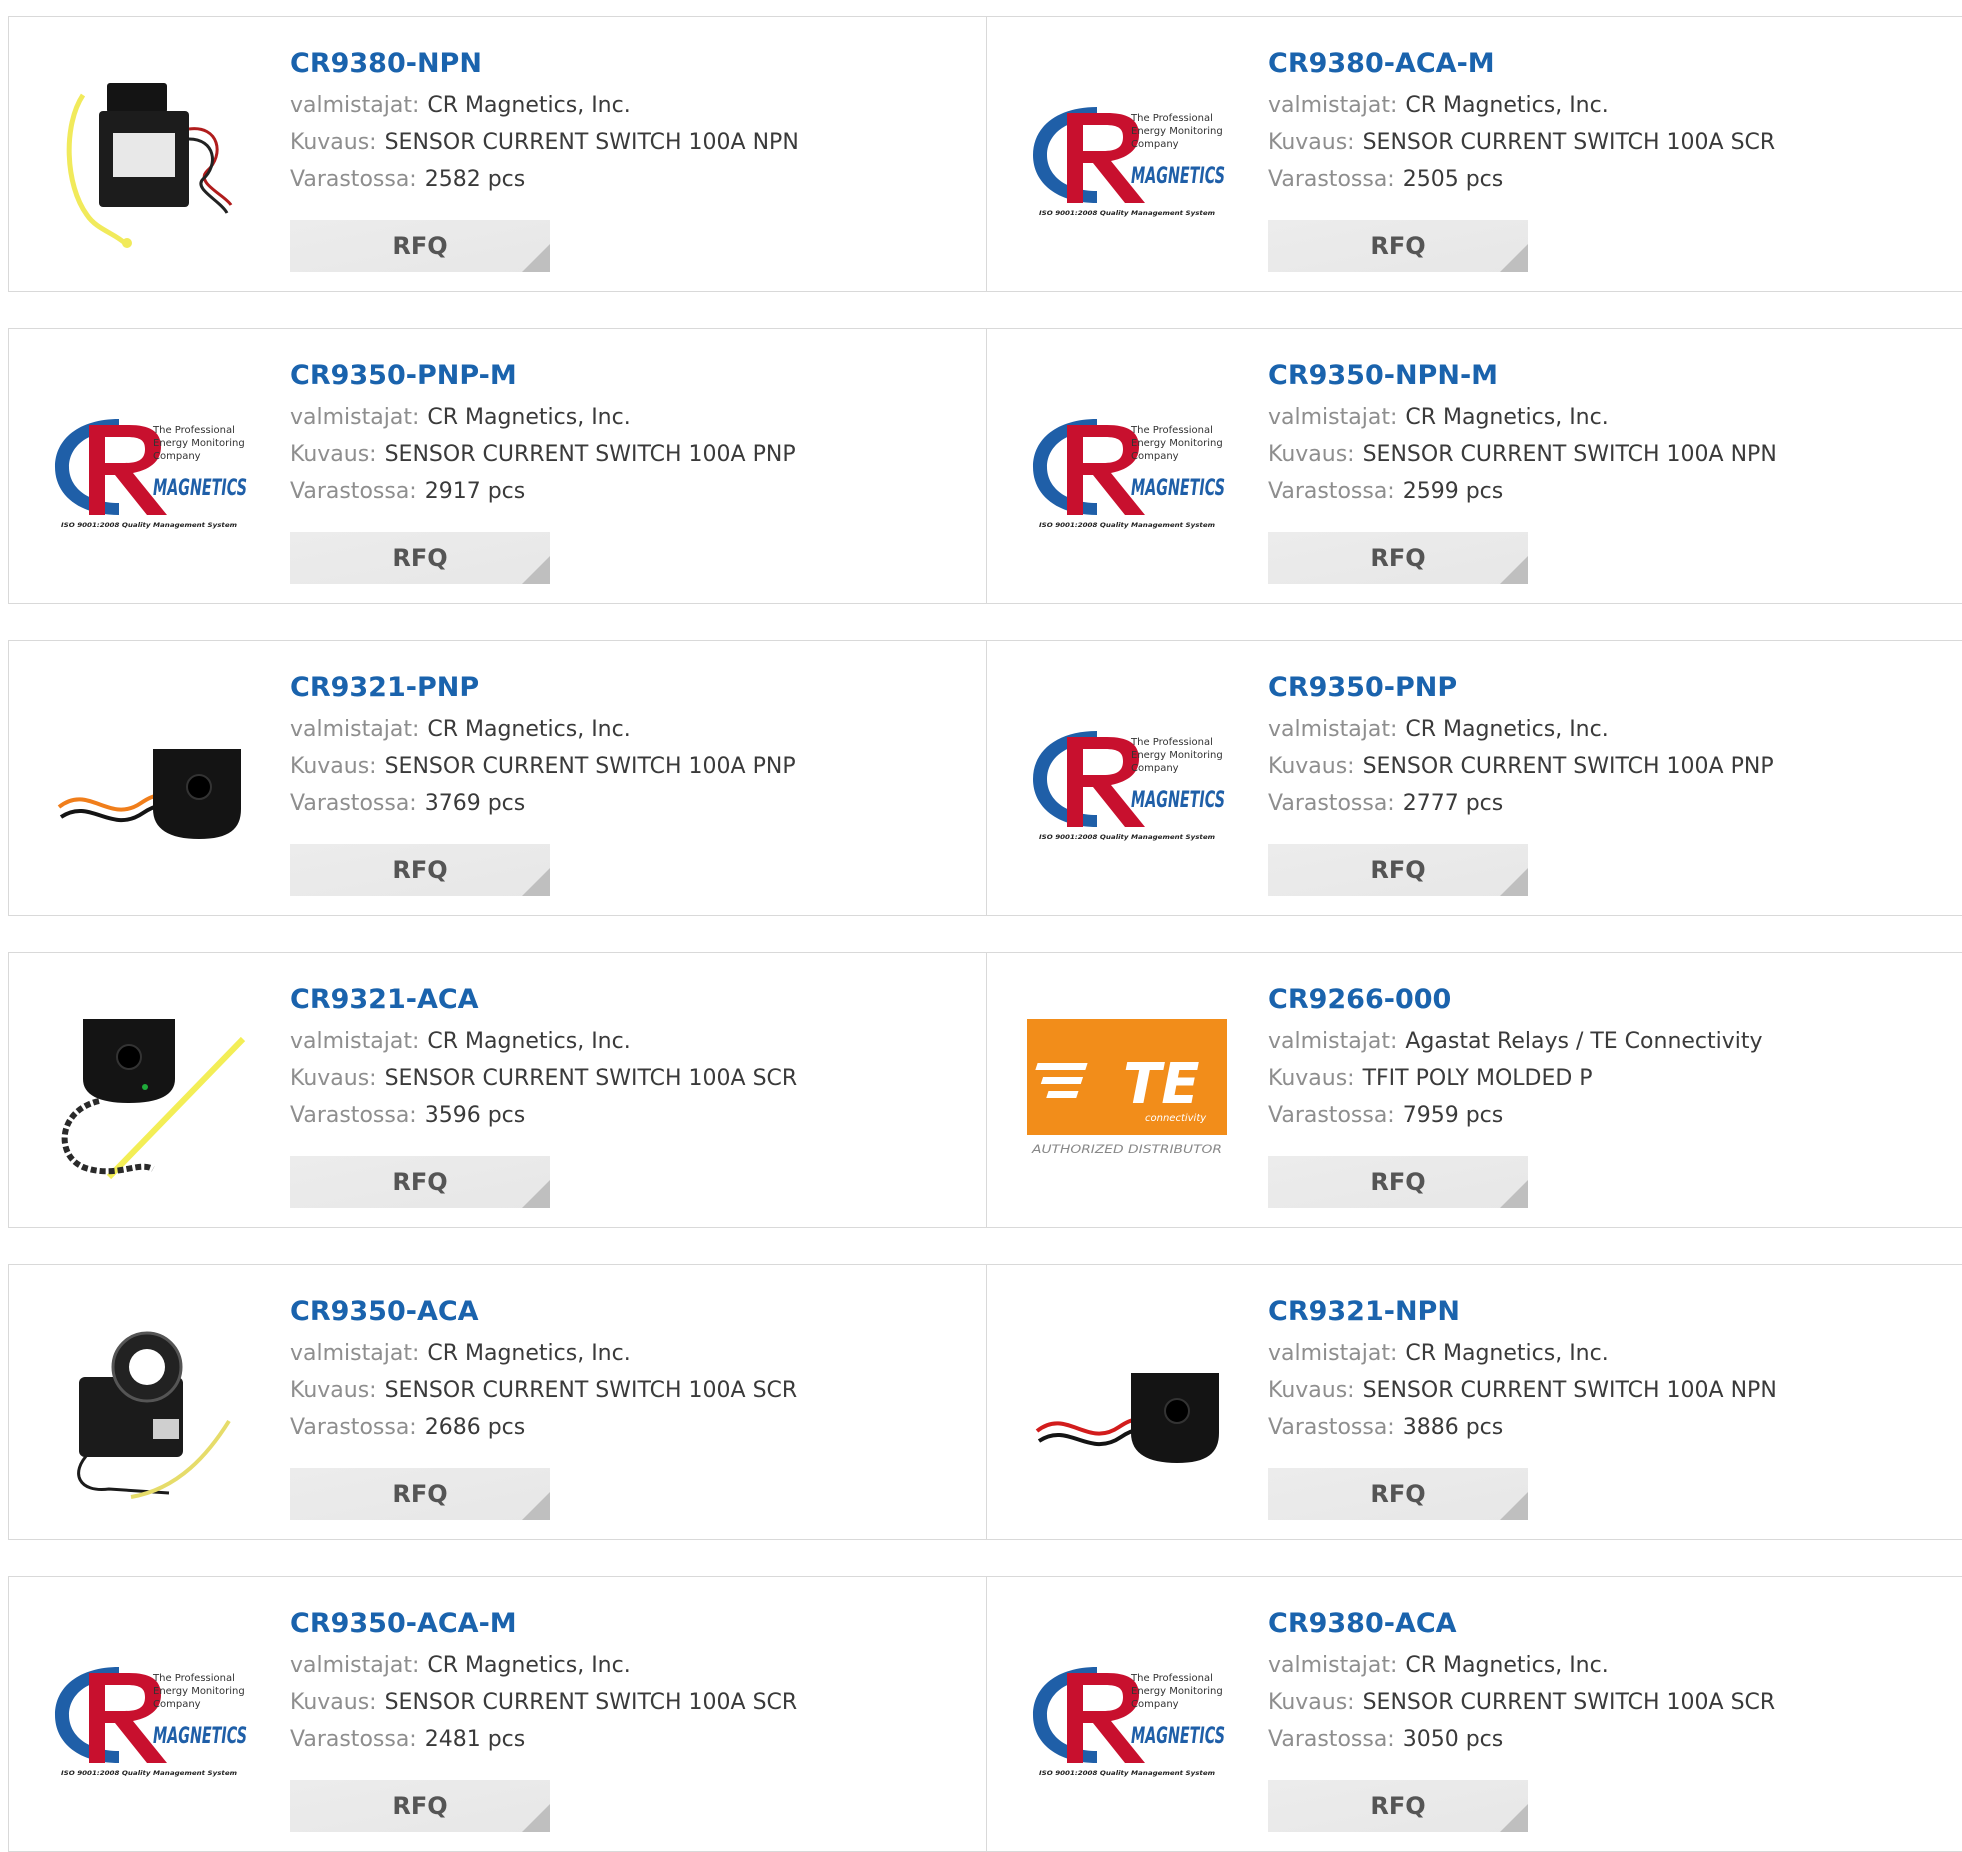 The image size is (1962, 1852). I want to click on product-title-link: CR9321-ACA, so click(628, 1003).